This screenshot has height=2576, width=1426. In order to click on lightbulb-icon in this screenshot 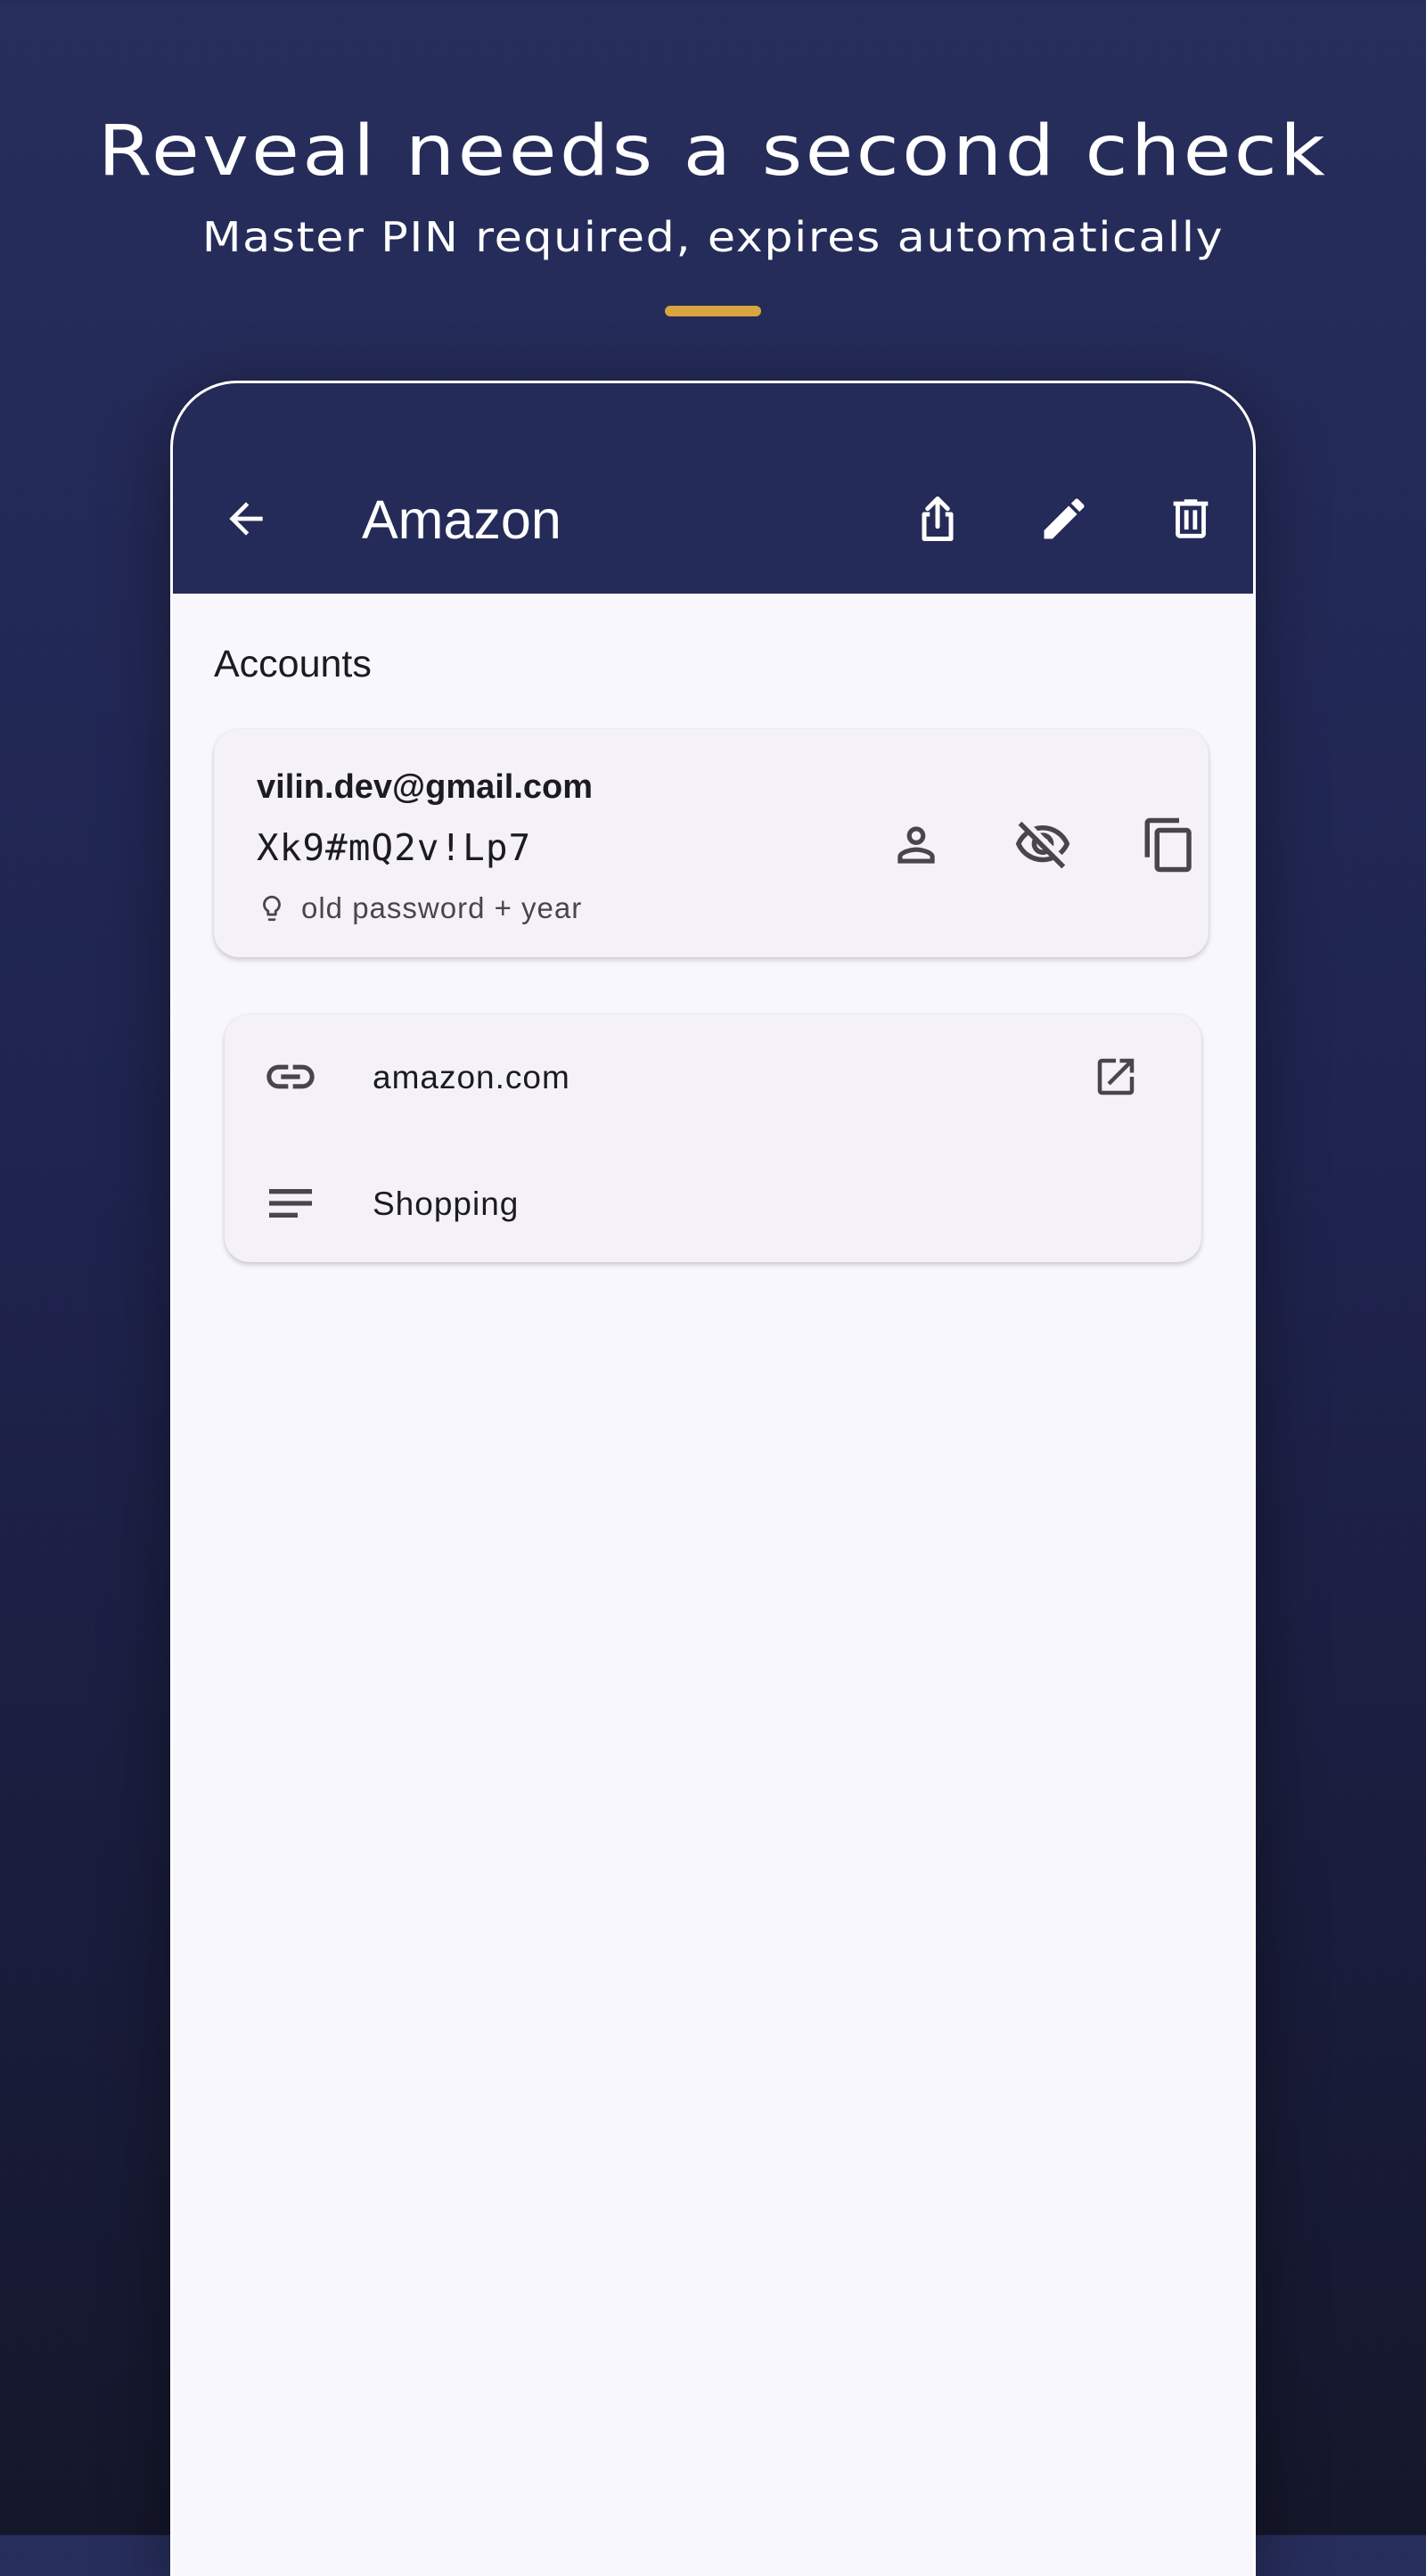, I will do `click(272, 908)`.